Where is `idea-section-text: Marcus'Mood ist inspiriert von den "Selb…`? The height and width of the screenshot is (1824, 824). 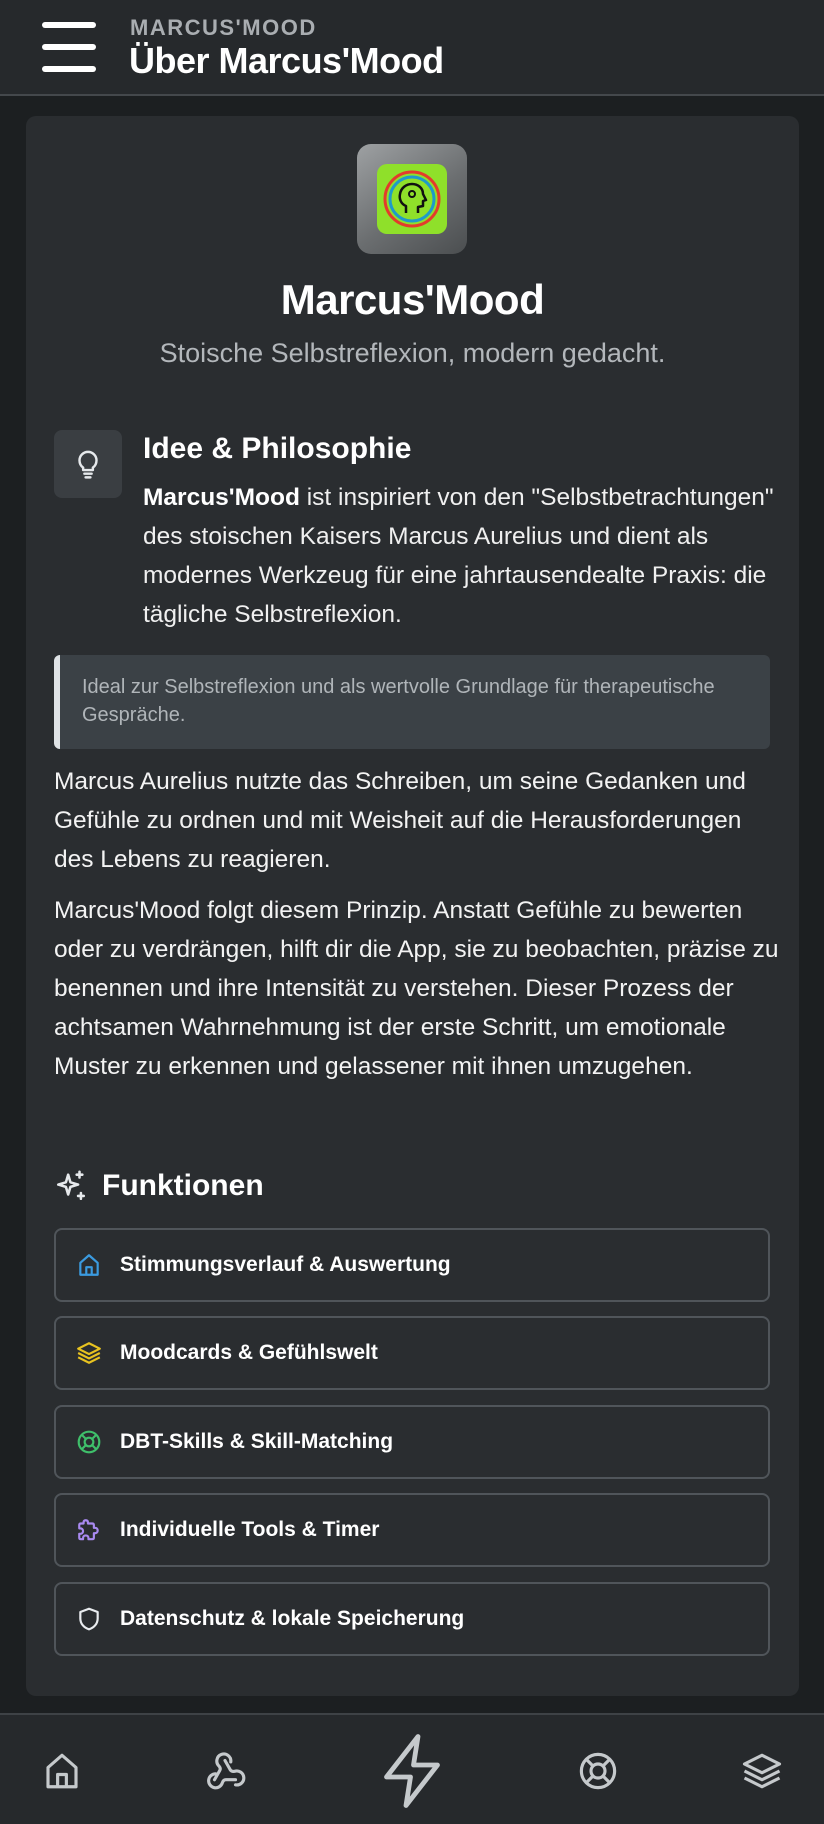
idea-section-text: Marcus'Mood ist inspiriert von den "Selb… is located at coordinates (463, 556).